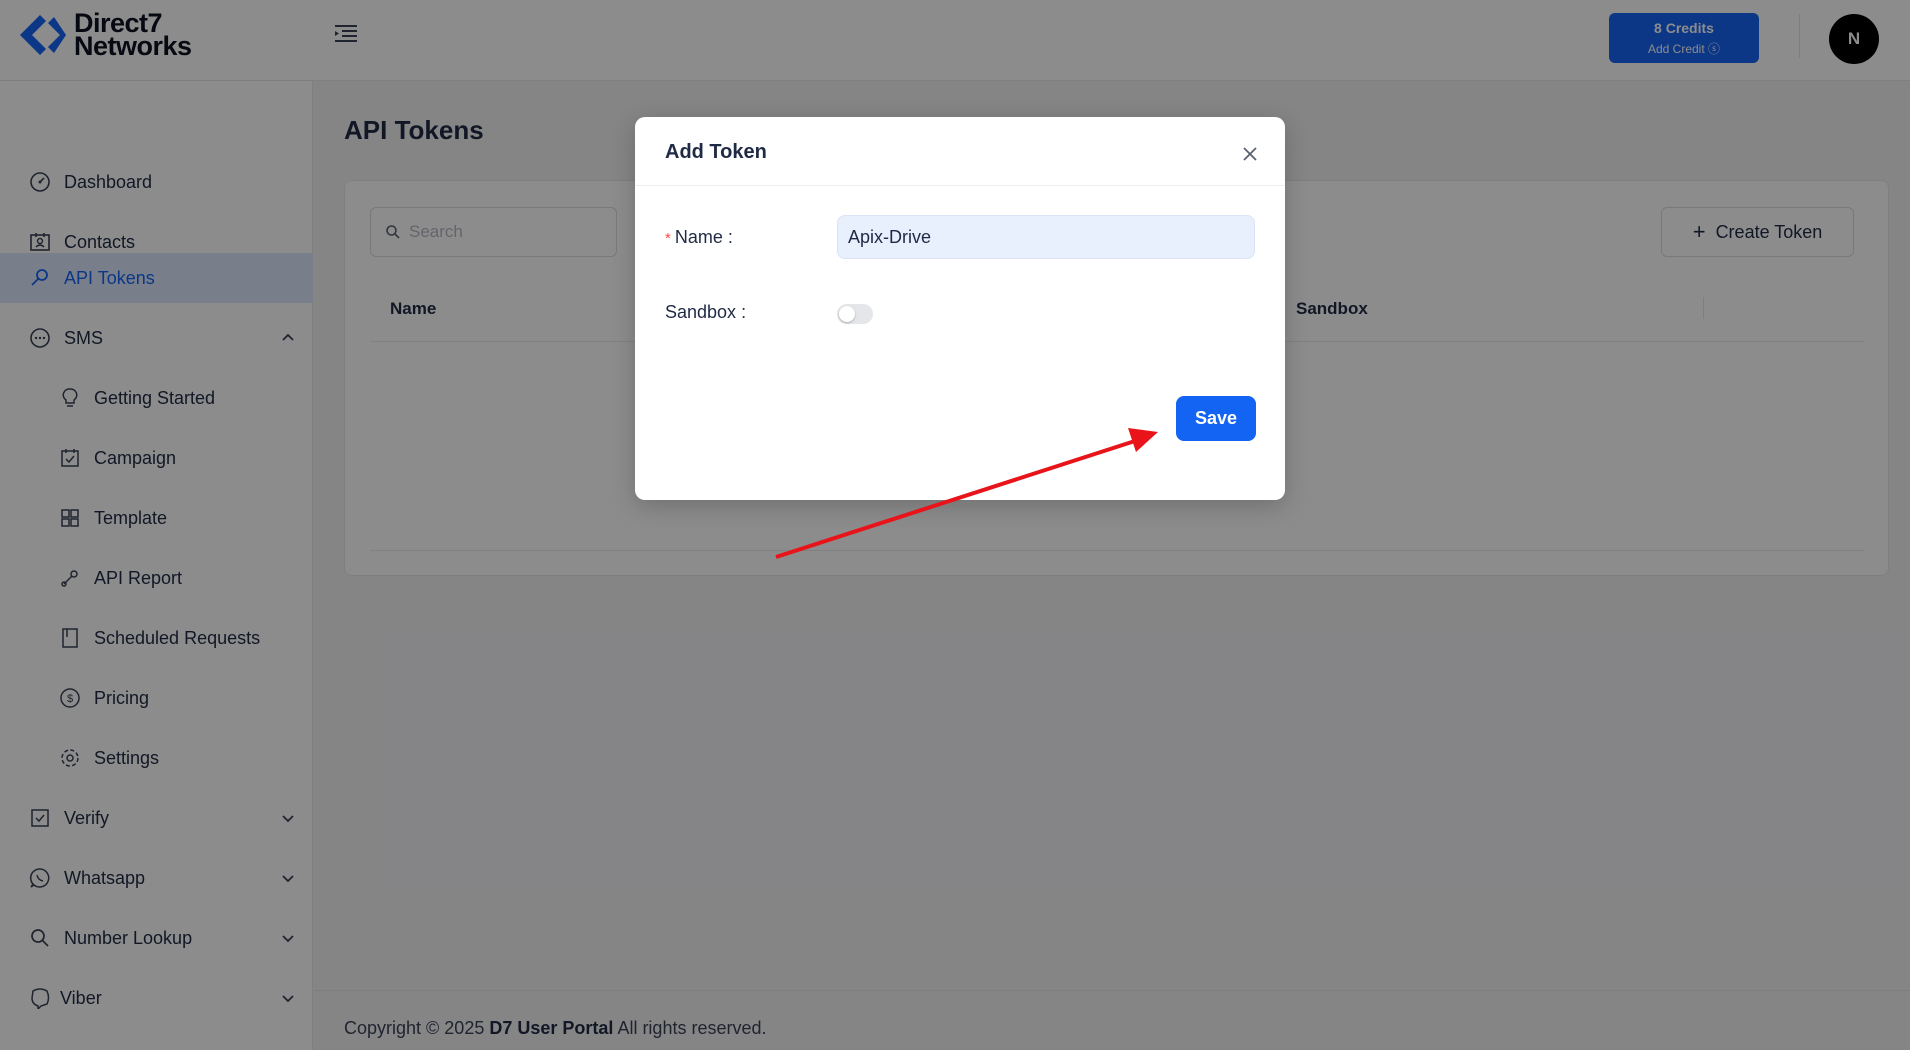 This screenshot has height=1050, width=1910. I want to click on save-button: Save, so click(1216, 418).